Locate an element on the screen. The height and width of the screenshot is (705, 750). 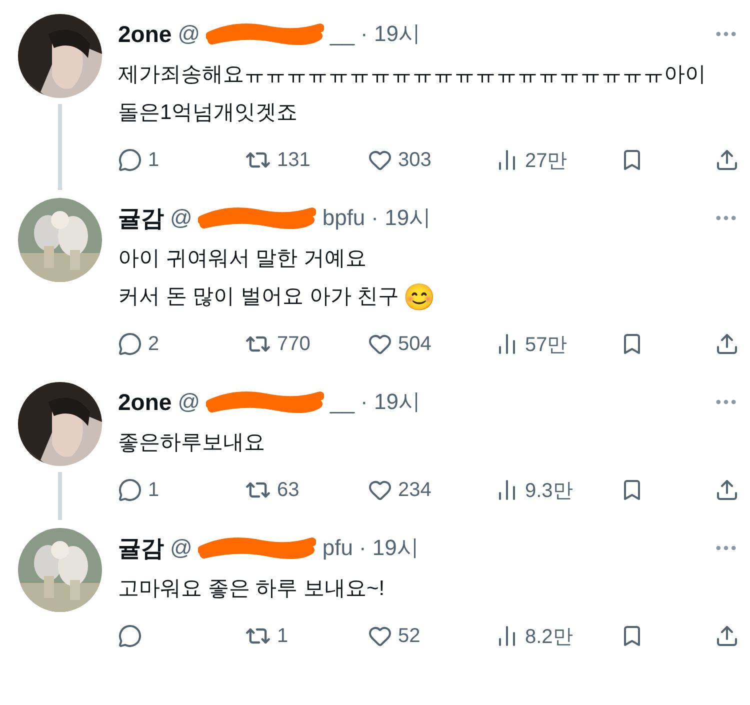
views-button: 8.2만 is located at coordinates (557, 636).